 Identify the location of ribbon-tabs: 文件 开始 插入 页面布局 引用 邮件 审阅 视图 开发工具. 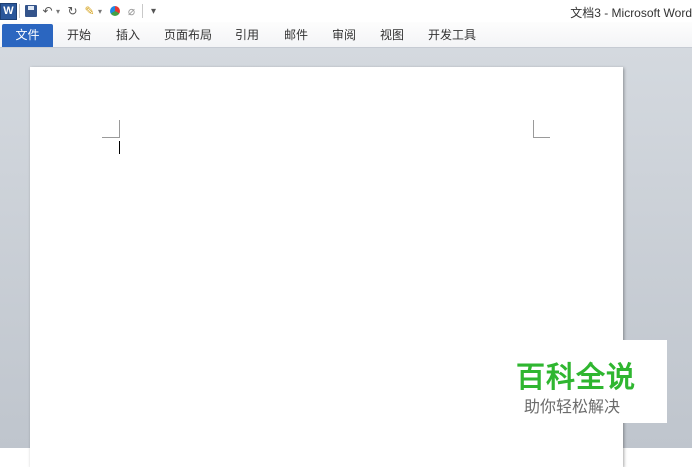
(346, 35).